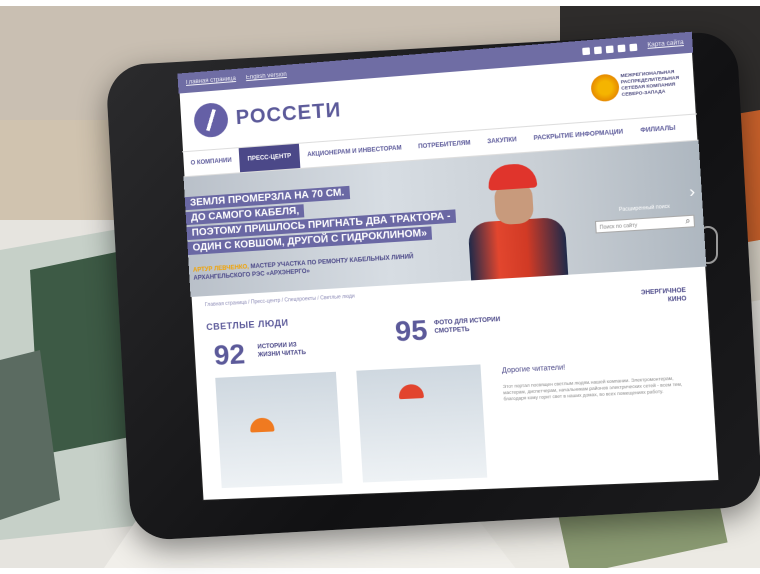 Image resolution: width=760 pixels, height=574 pixels. I want to click on stat-photos-number: 95, so click(411, 330).